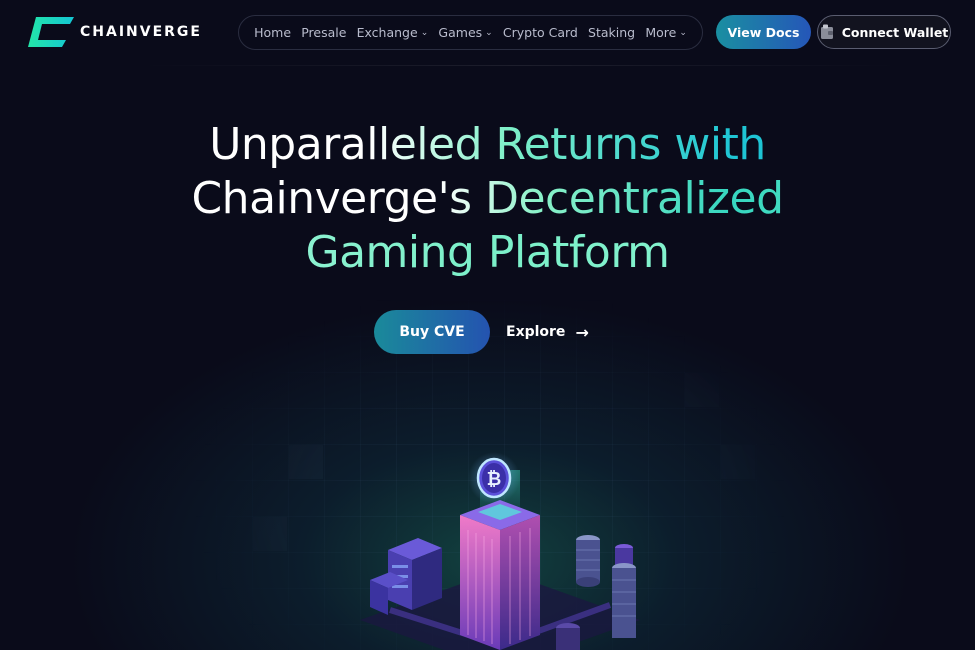 The height and width of the screenshot is (650, 975). Describe the element at coordinates (763, 32) in the screenshot. I see `view-docs-button: View Docs` at that location.